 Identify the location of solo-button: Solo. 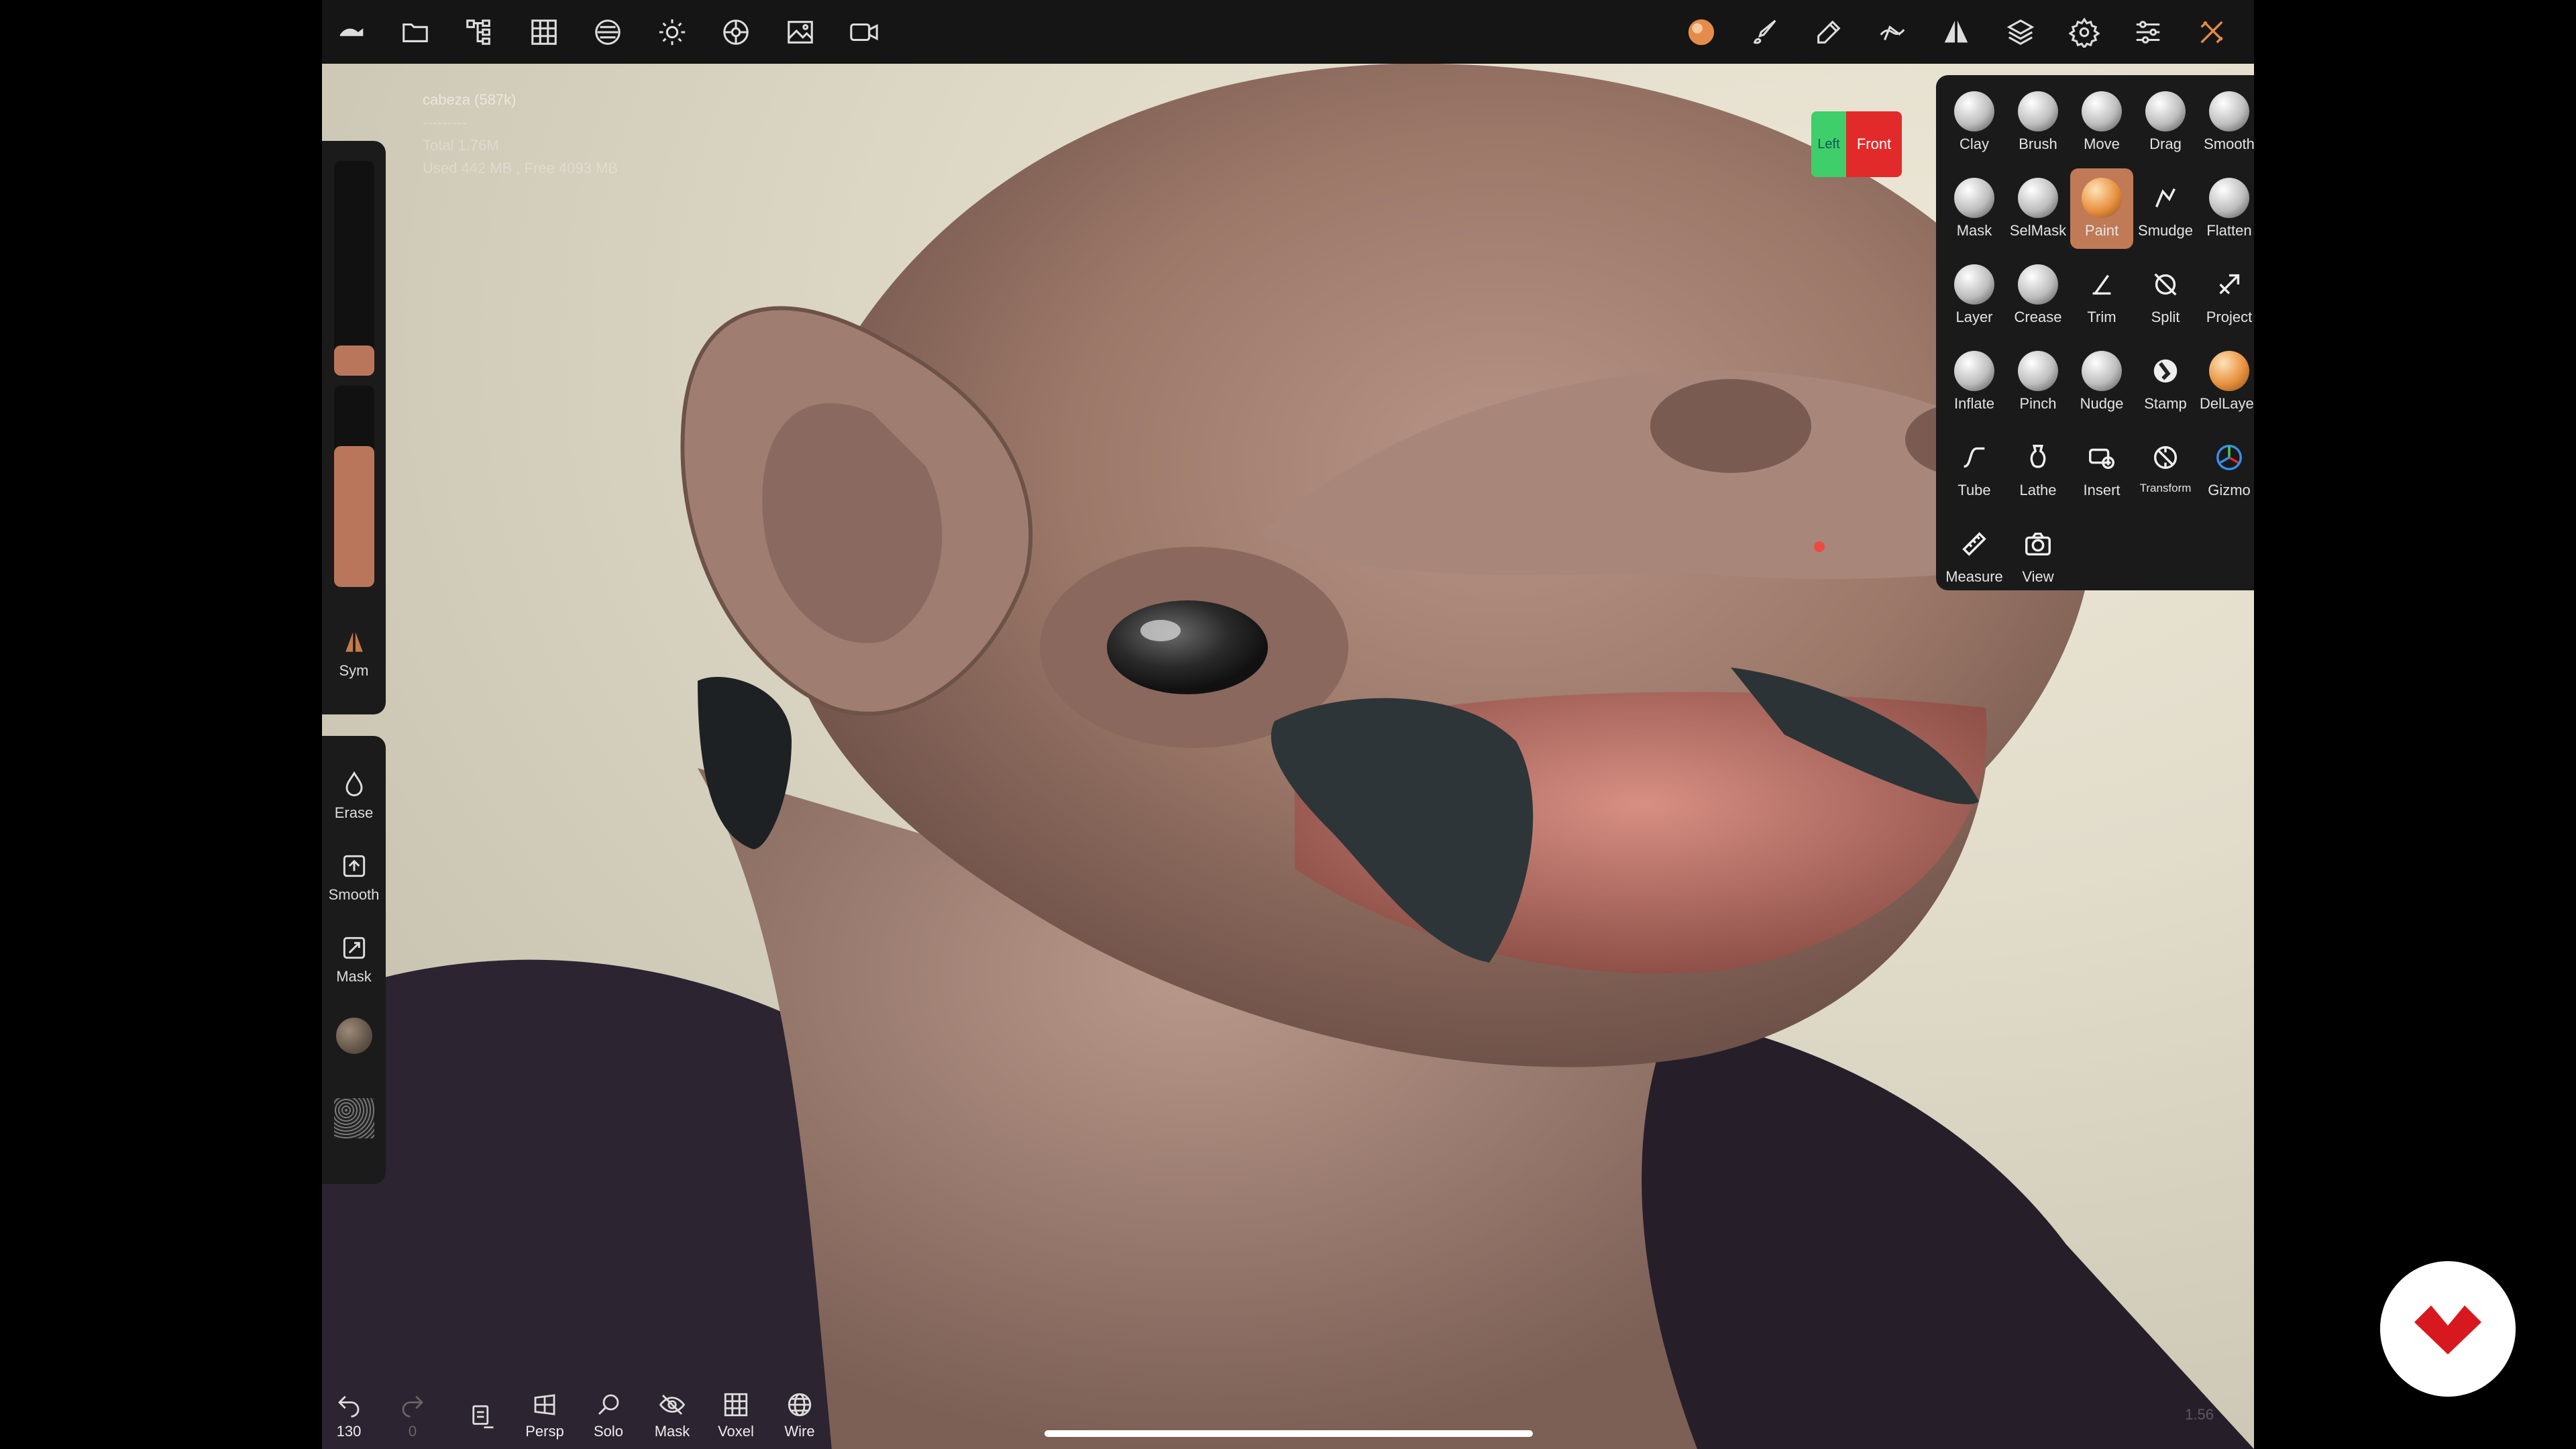
(608, 1415).